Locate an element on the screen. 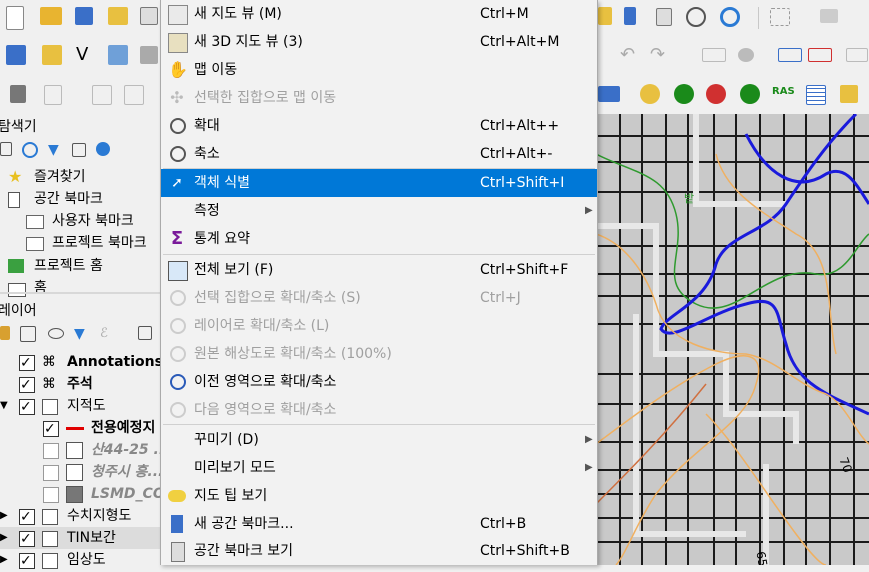 Image resolution: width=869 pixels, height=572 pixels. menu-item-zoom-full: 전체 보기 (F) Ctrl+Shift+F is located at coordinates (379, 270).